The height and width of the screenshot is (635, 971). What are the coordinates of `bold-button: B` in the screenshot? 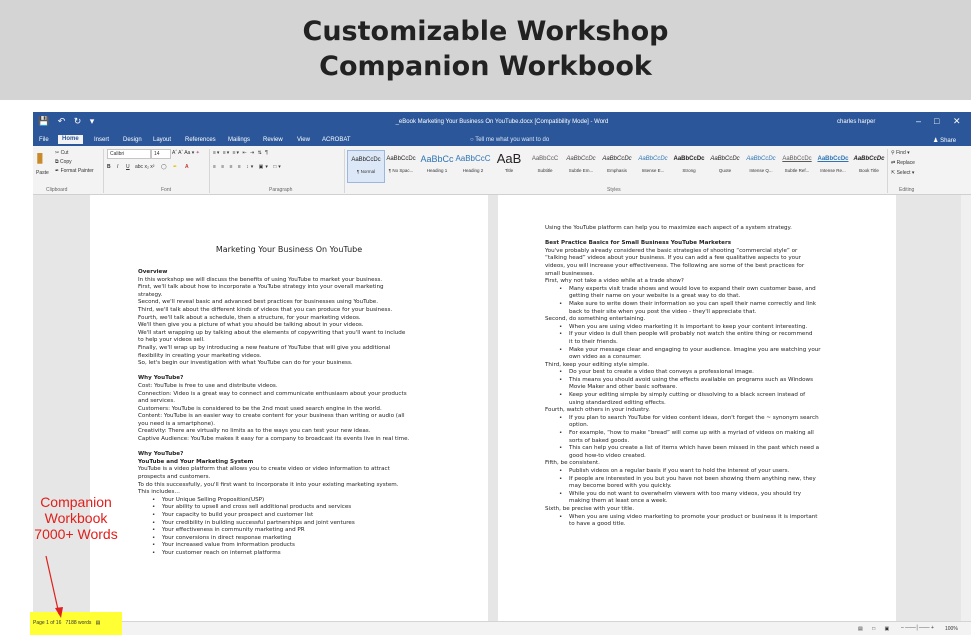 It's located at (109, 167).